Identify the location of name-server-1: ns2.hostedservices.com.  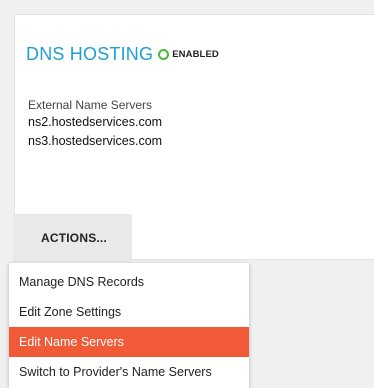
(95, 122).